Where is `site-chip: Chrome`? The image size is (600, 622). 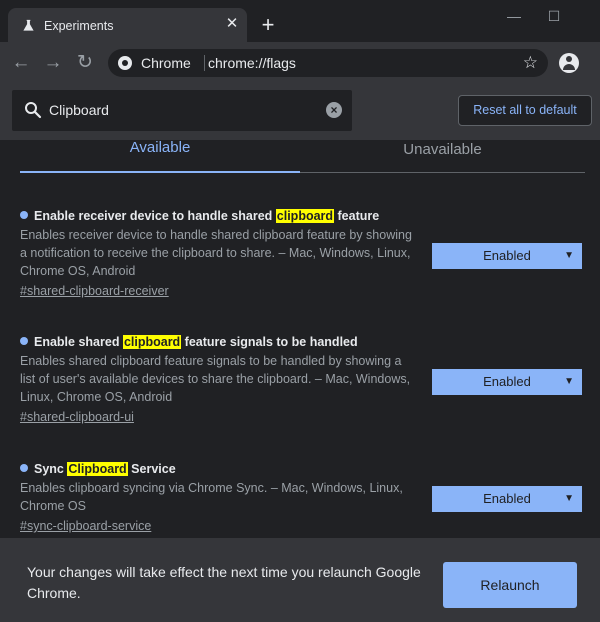 site-chip: Chrome is located at coordinates (166, 63).